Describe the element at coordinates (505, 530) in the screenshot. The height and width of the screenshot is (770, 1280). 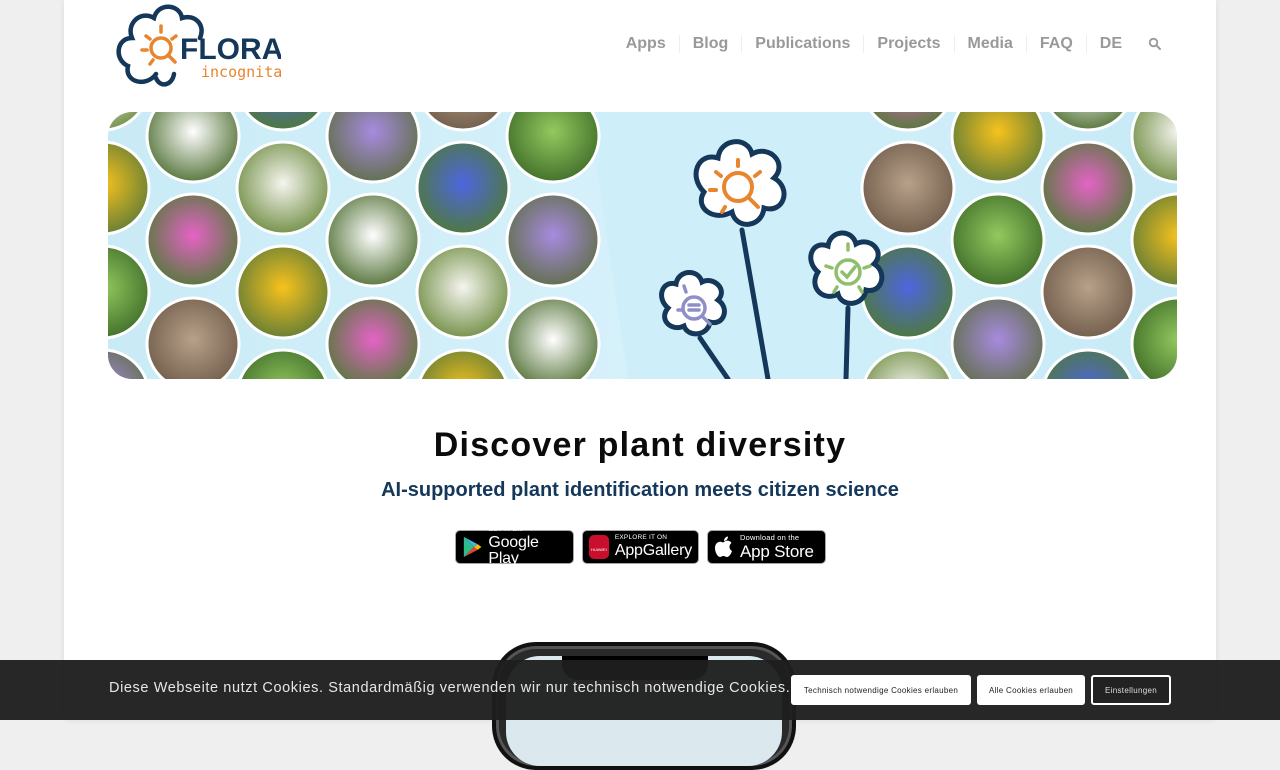
I see `badge-small-text: GET IT ON` at that location.